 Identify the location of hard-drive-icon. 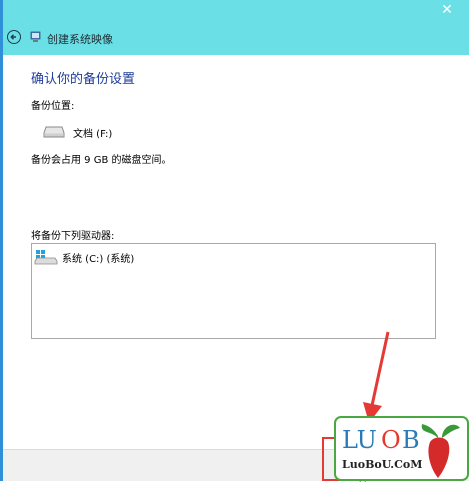
(54, 132).